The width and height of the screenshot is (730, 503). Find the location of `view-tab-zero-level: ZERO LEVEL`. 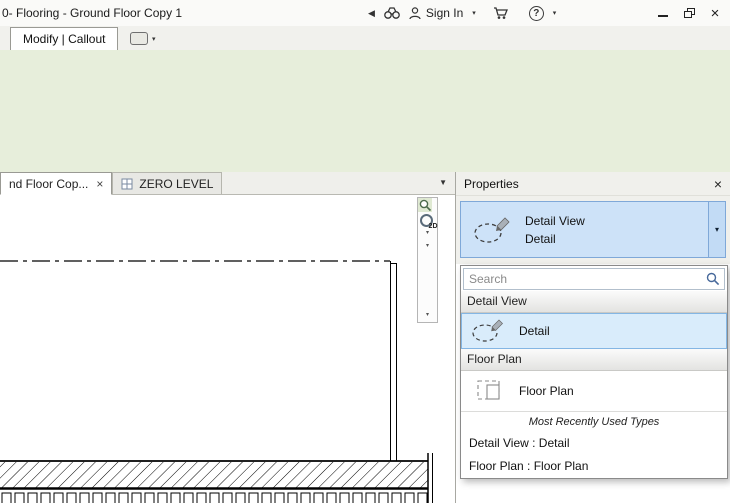

view-tab-zero-level: ZERO LEVEL is located at coordinates (167, 183).